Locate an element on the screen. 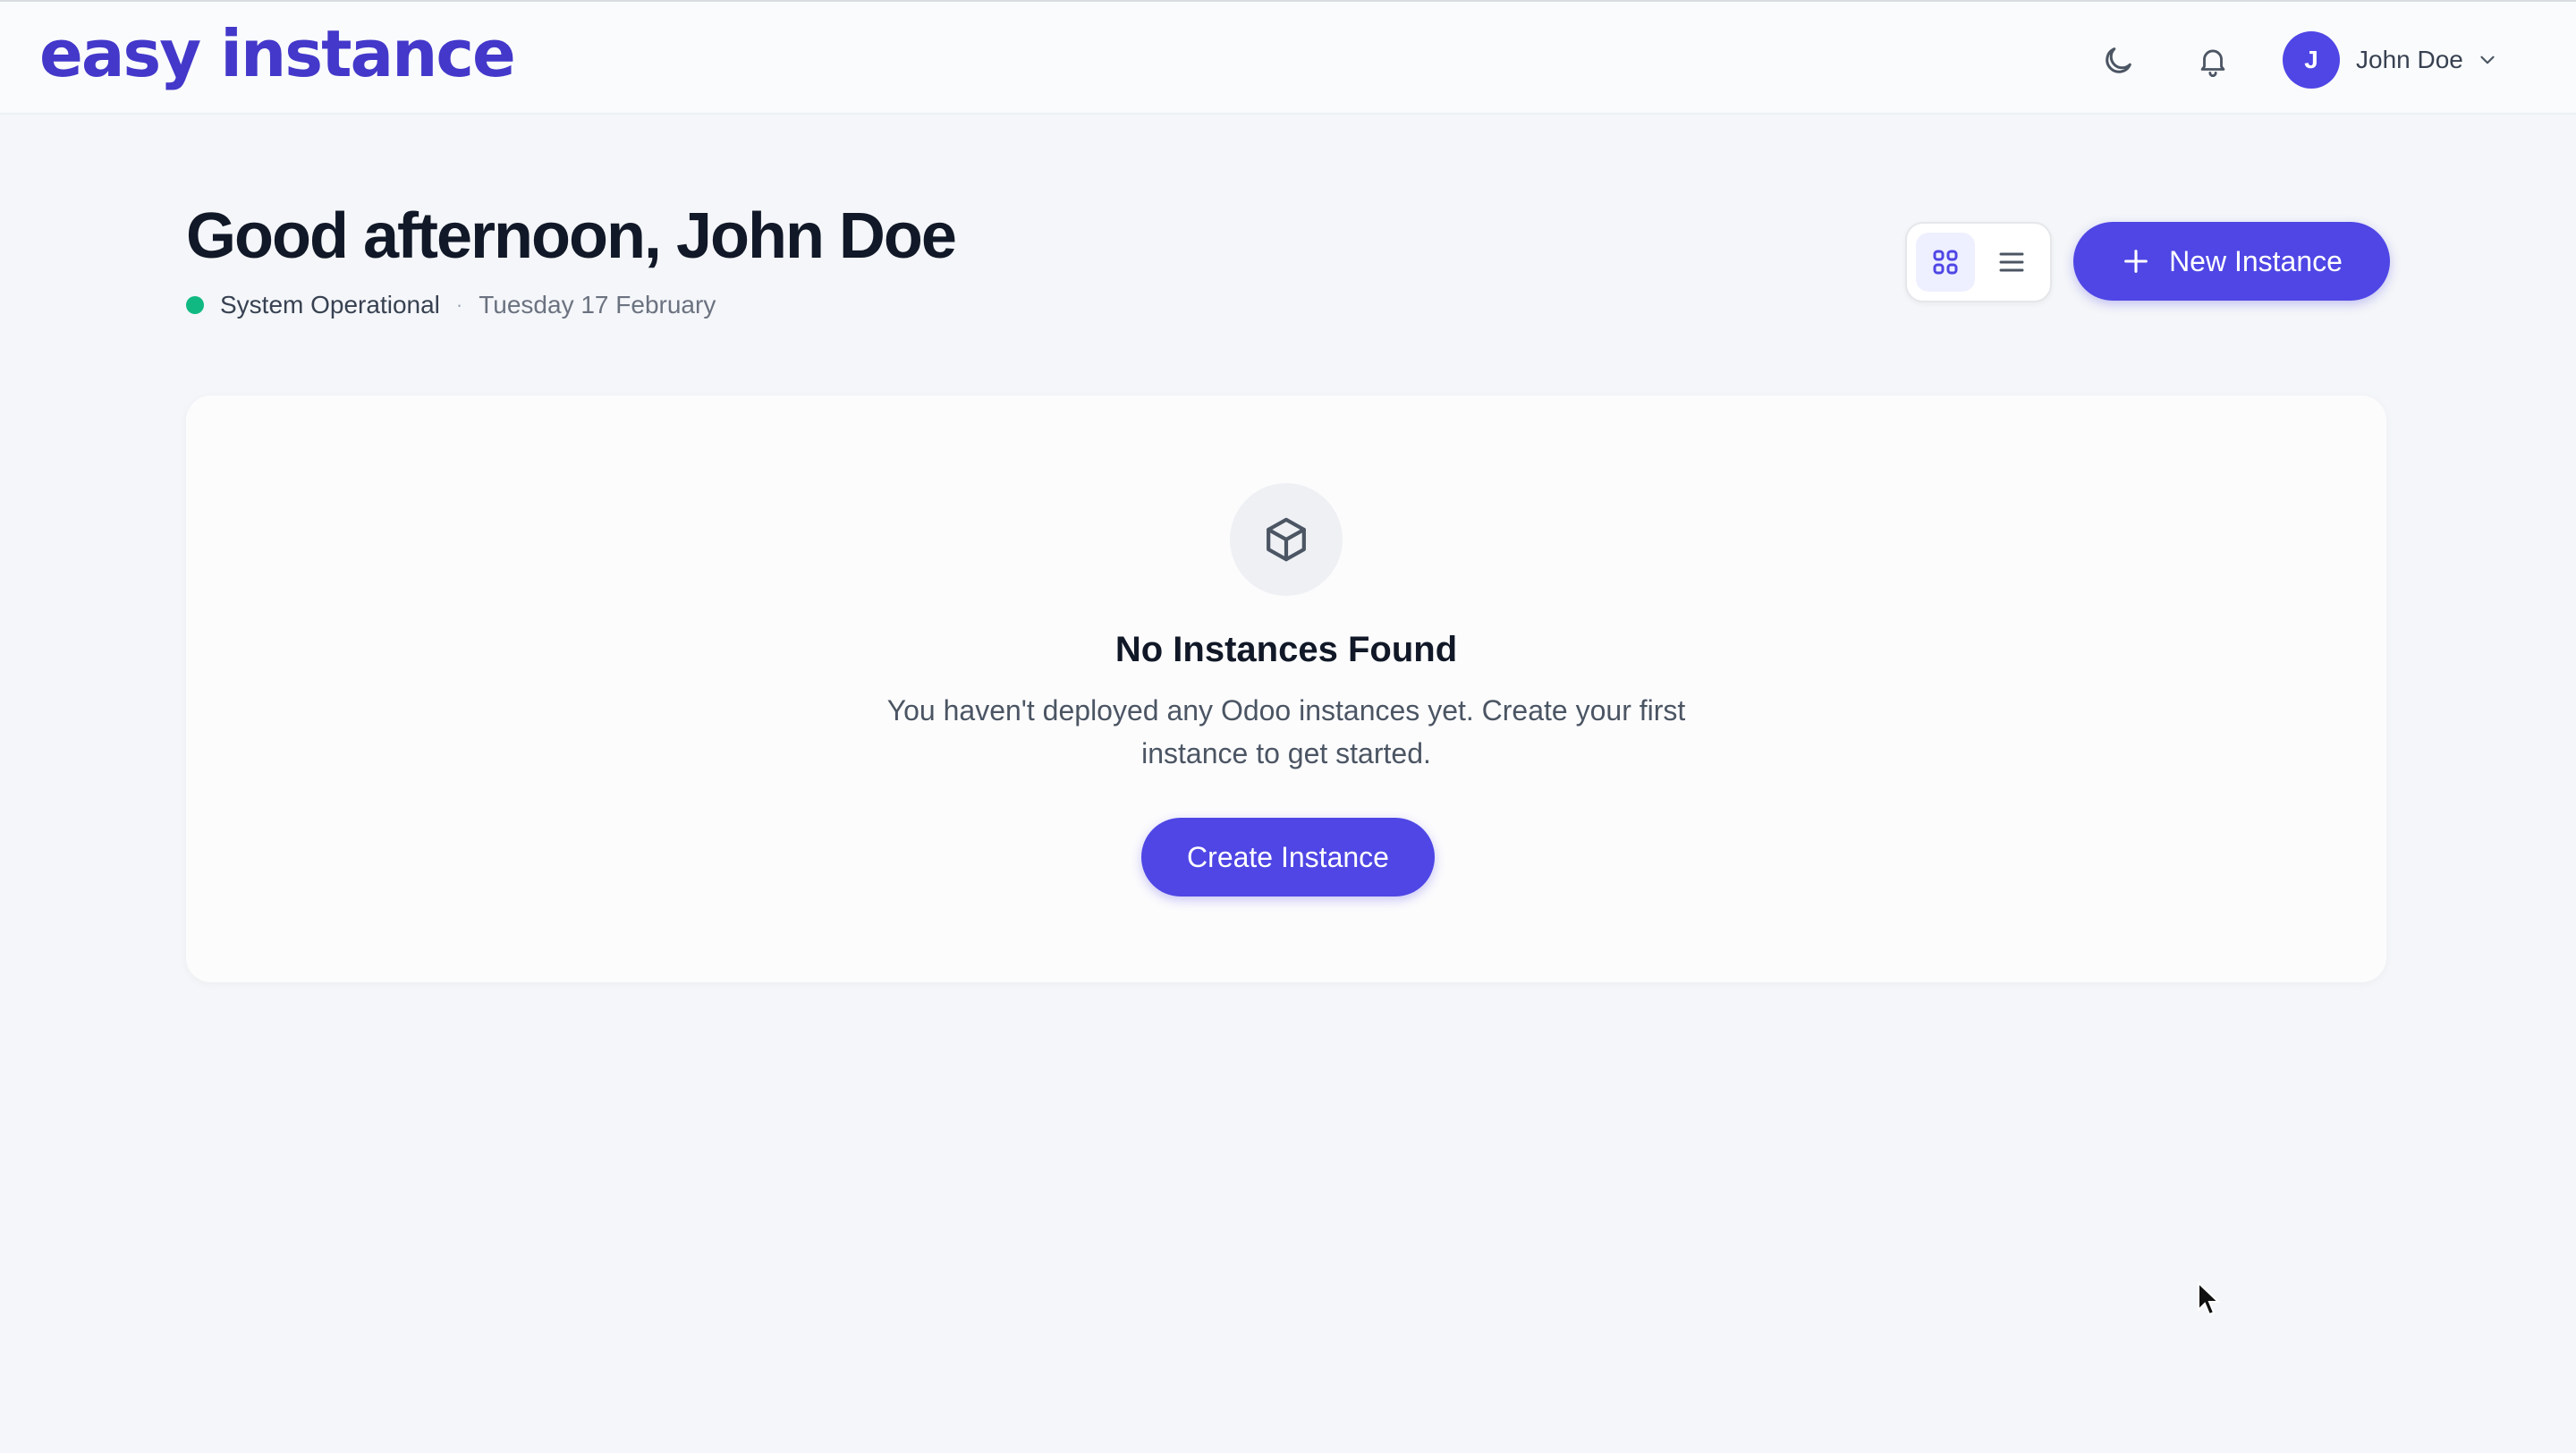 The width and height of the screenshot is (2576, 1453). cube-icon is located at coordinates (1286, 539).